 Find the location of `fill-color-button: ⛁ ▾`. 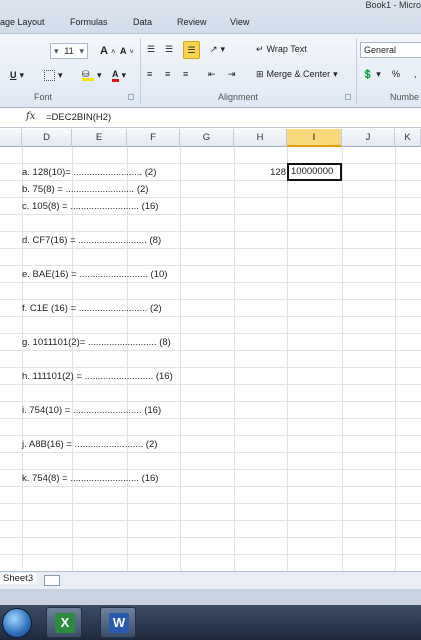

fill-color-button: ⛁ ▾ is located at coordinates (92, 75).